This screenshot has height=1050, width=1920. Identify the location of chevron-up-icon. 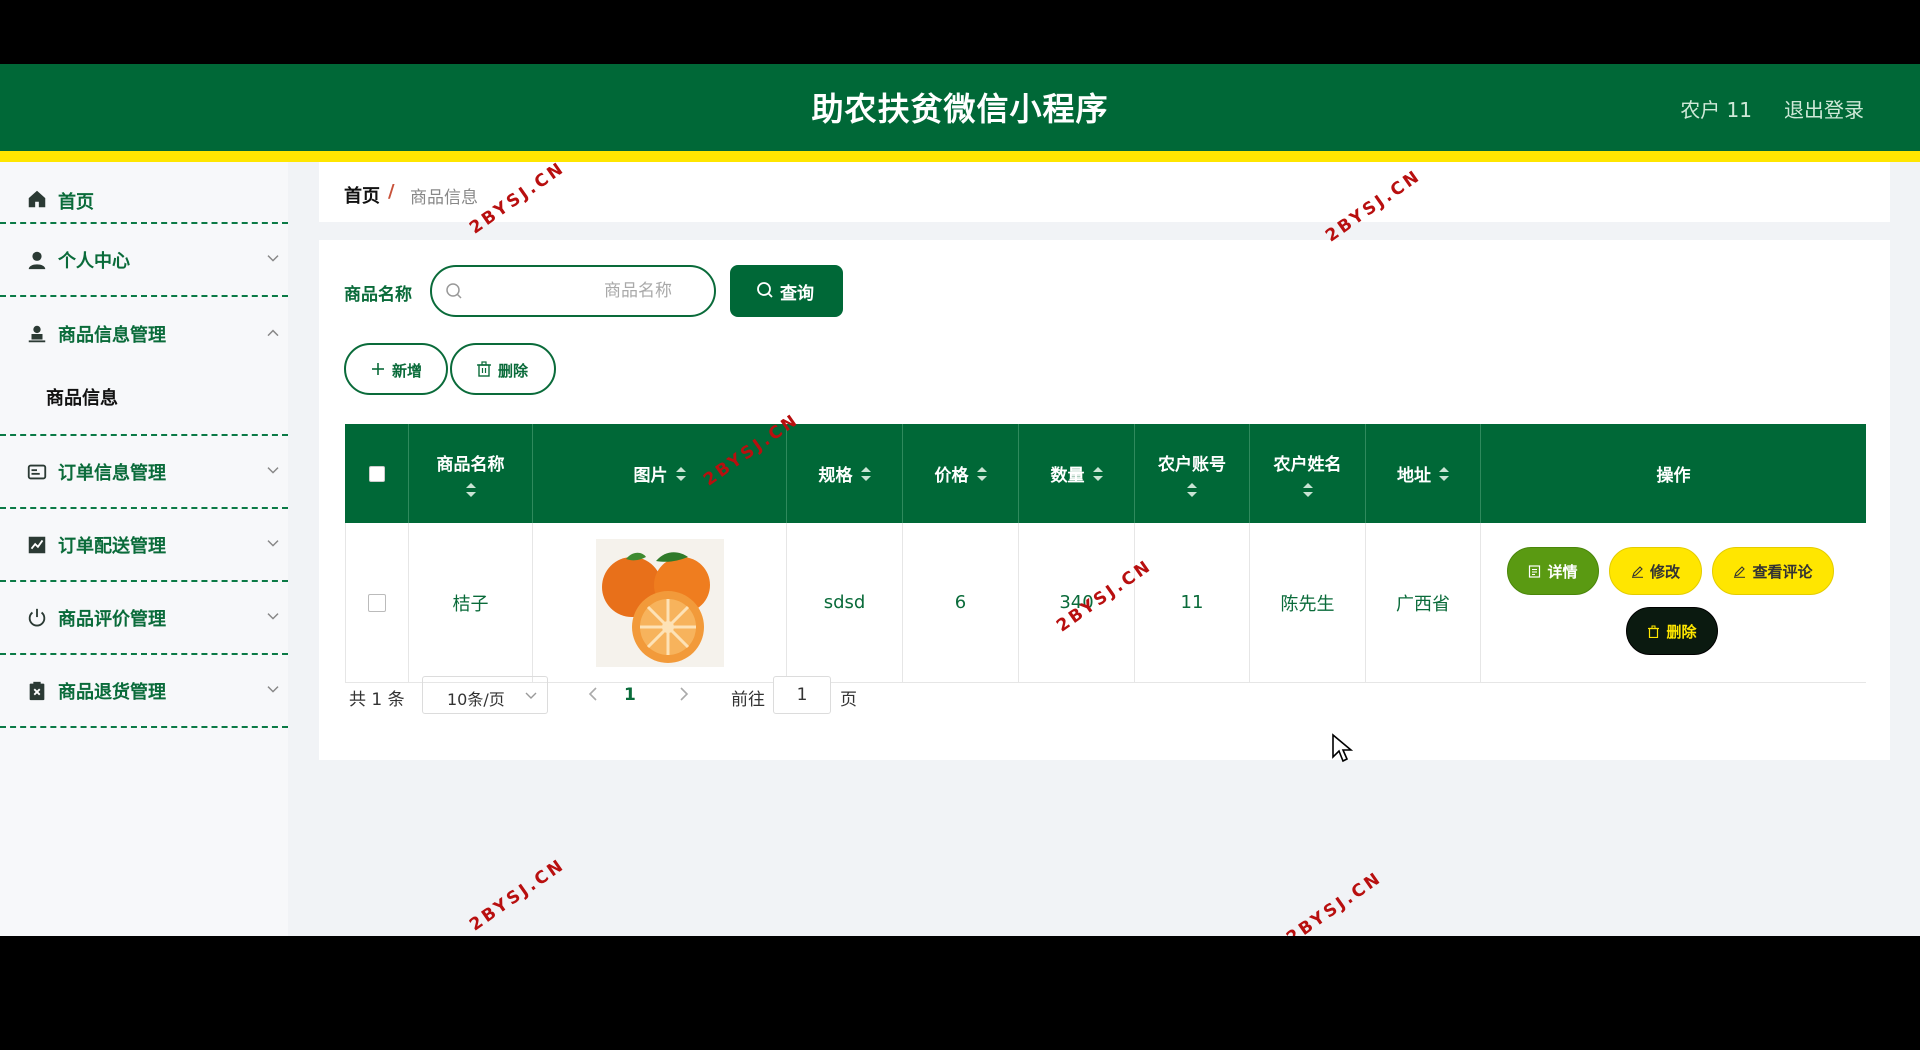
(273, 332).